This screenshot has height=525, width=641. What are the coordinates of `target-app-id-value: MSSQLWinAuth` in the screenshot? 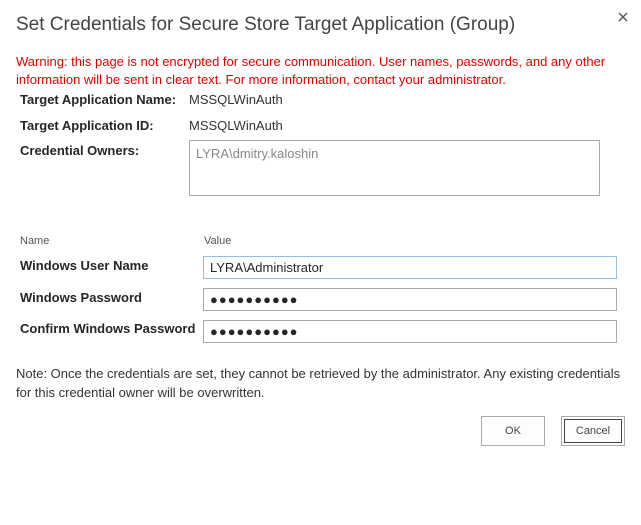 It's located at (236, 125).